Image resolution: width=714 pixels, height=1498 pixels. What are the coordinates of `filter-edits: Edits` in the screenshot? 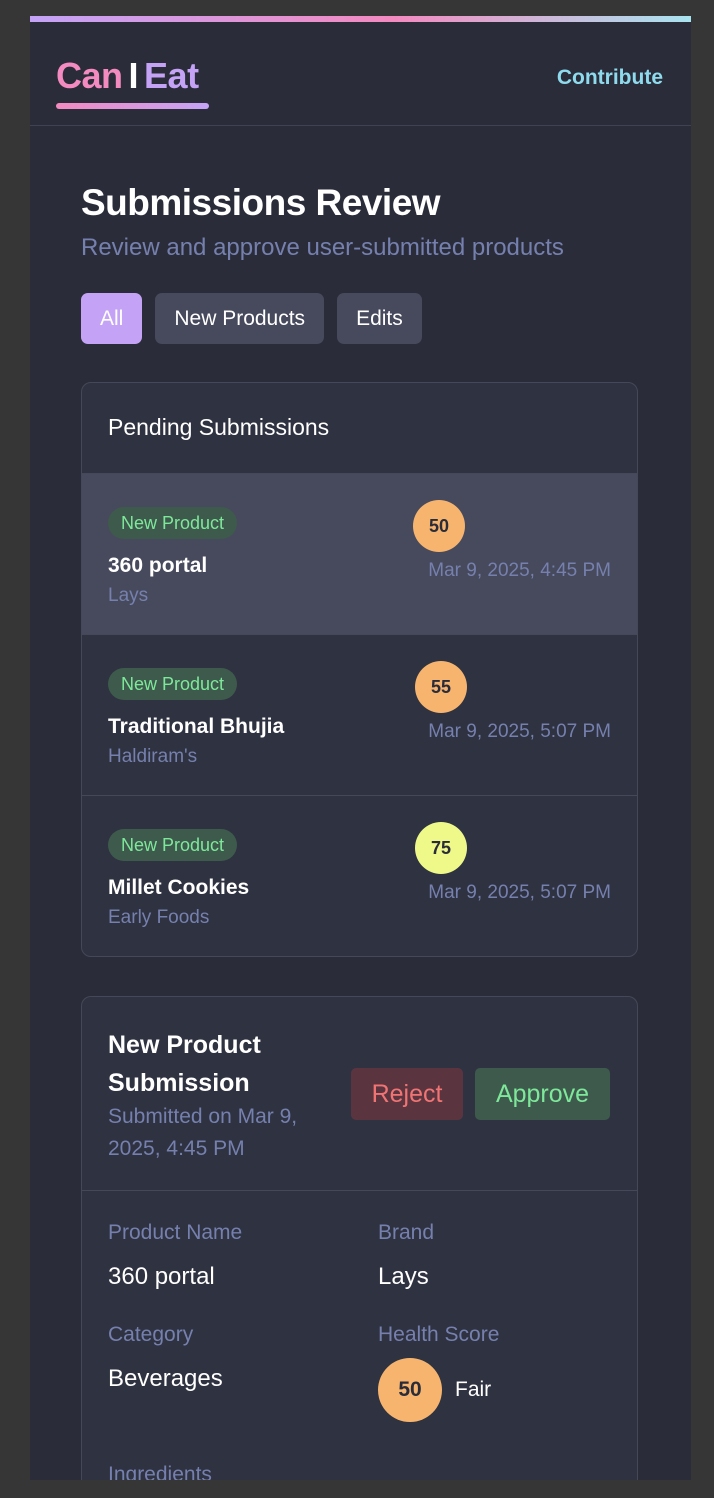 It's located at (379, 318).